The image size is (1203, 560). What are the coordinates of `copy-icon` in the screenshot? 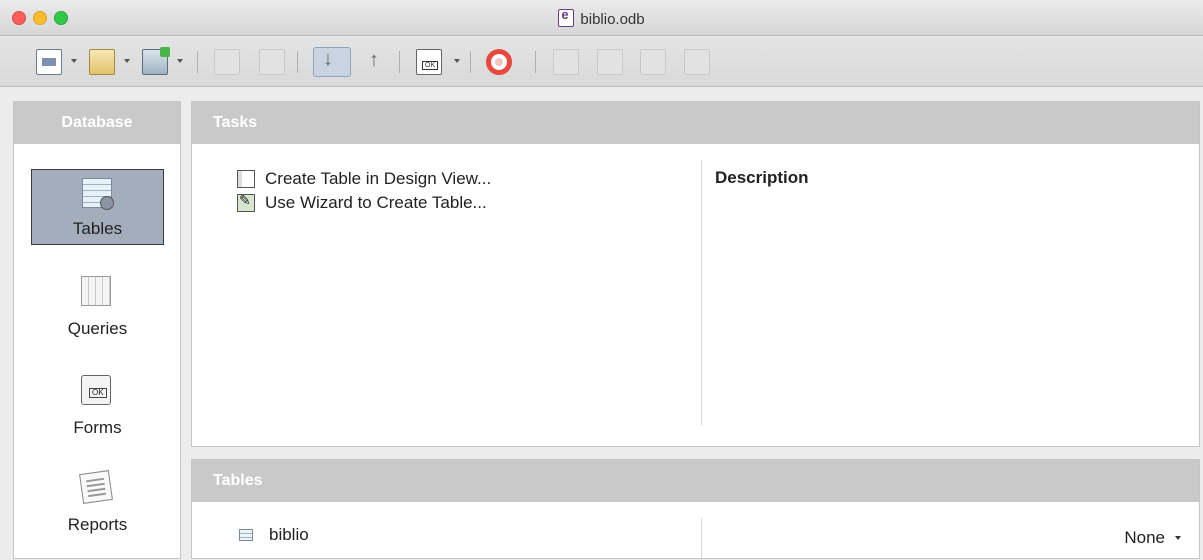 It's located at (227, 62).